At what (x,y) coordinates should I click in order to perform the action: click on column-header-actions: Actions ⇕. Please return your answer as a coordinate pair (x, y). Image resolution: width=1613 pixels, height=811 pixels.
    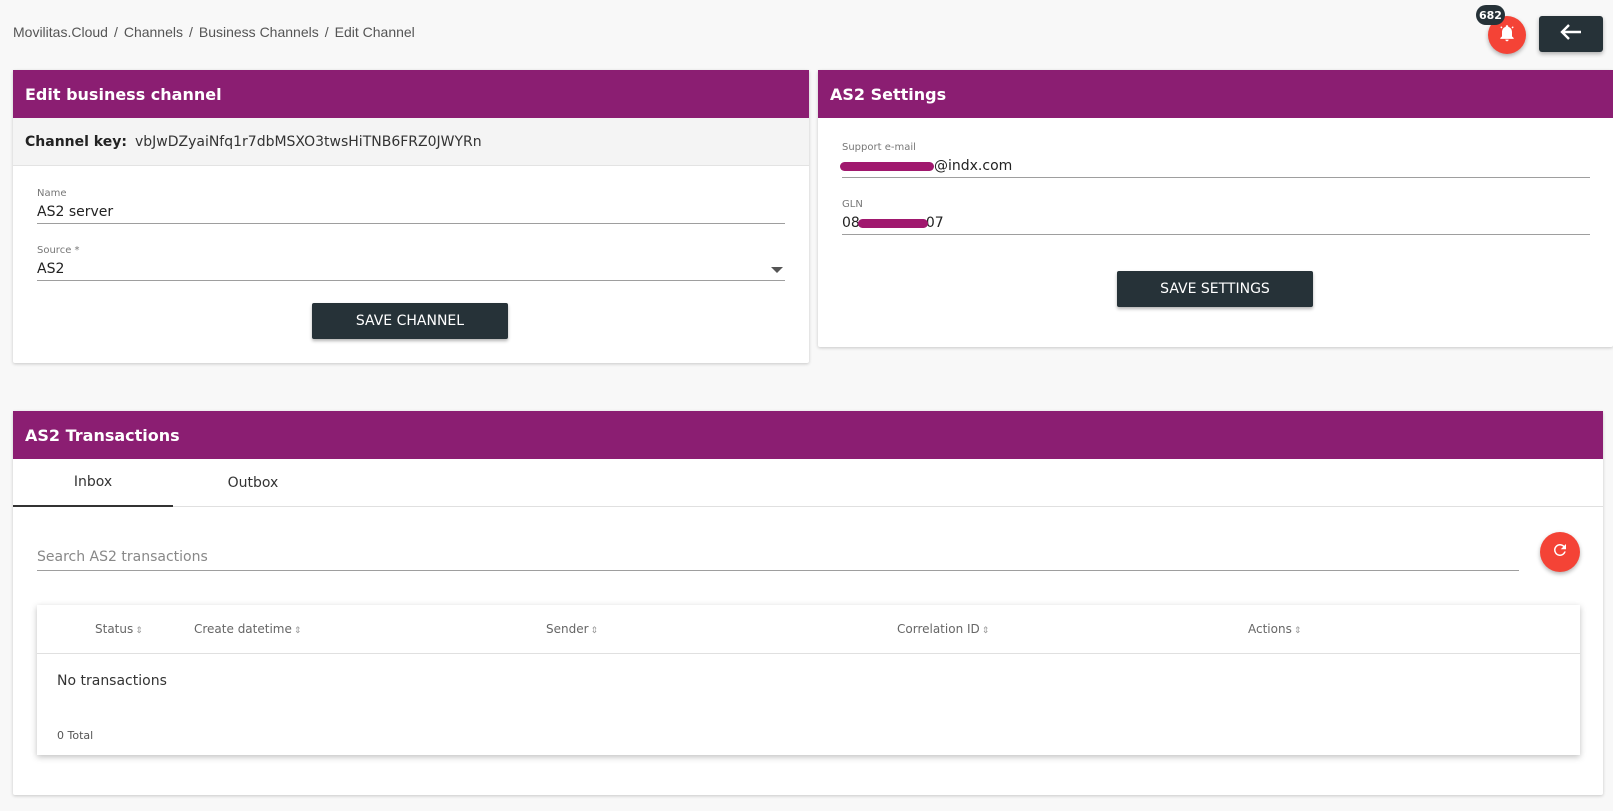
    Looking at the image, I should click on (1274, 629).